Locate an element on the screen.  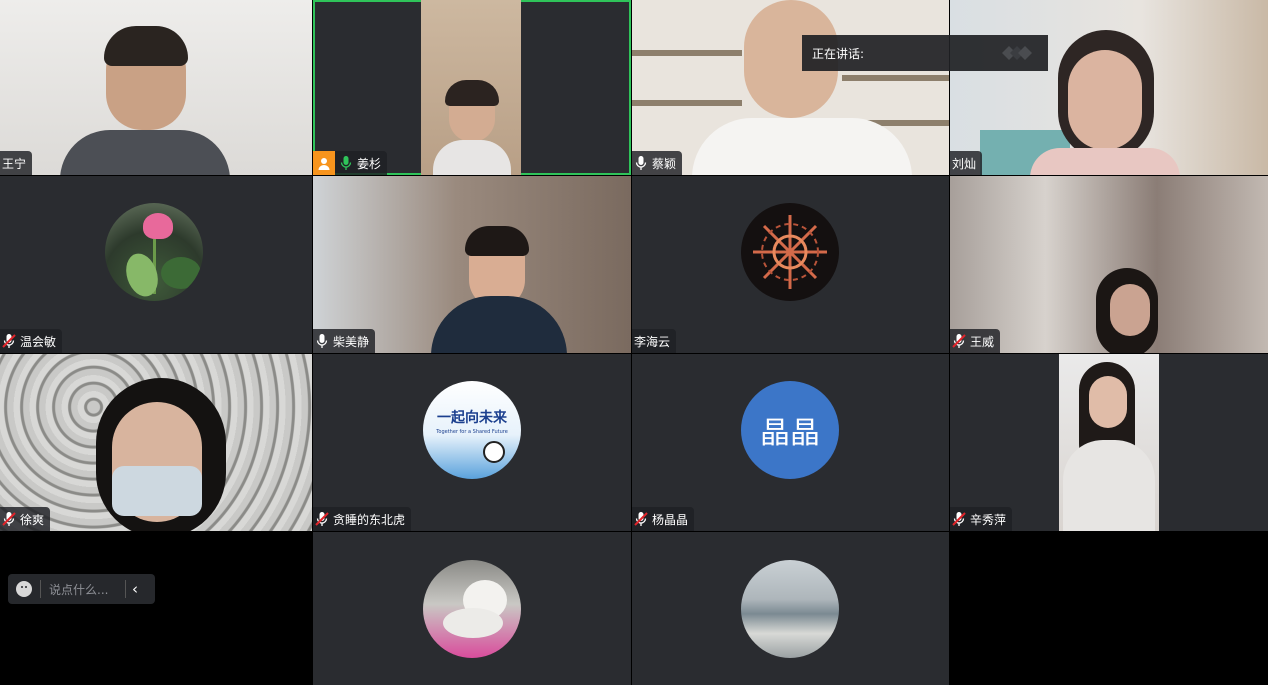
chat-input-bar: 说点什么... ‹ is located at coordinates (81, 589).